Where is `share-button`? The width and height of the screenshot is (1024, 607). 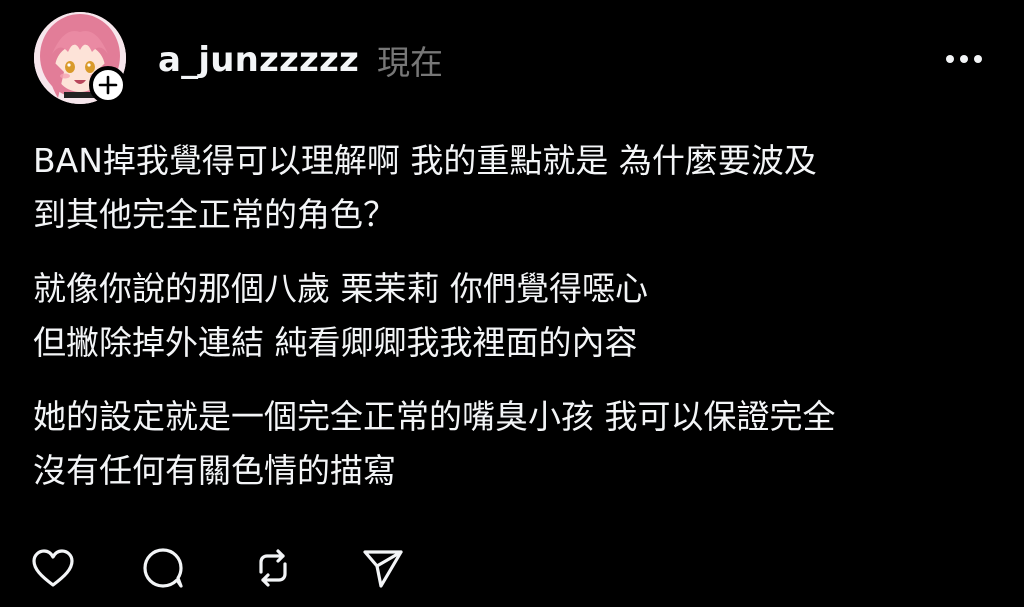 share-button is located at coordinates (383, 568).